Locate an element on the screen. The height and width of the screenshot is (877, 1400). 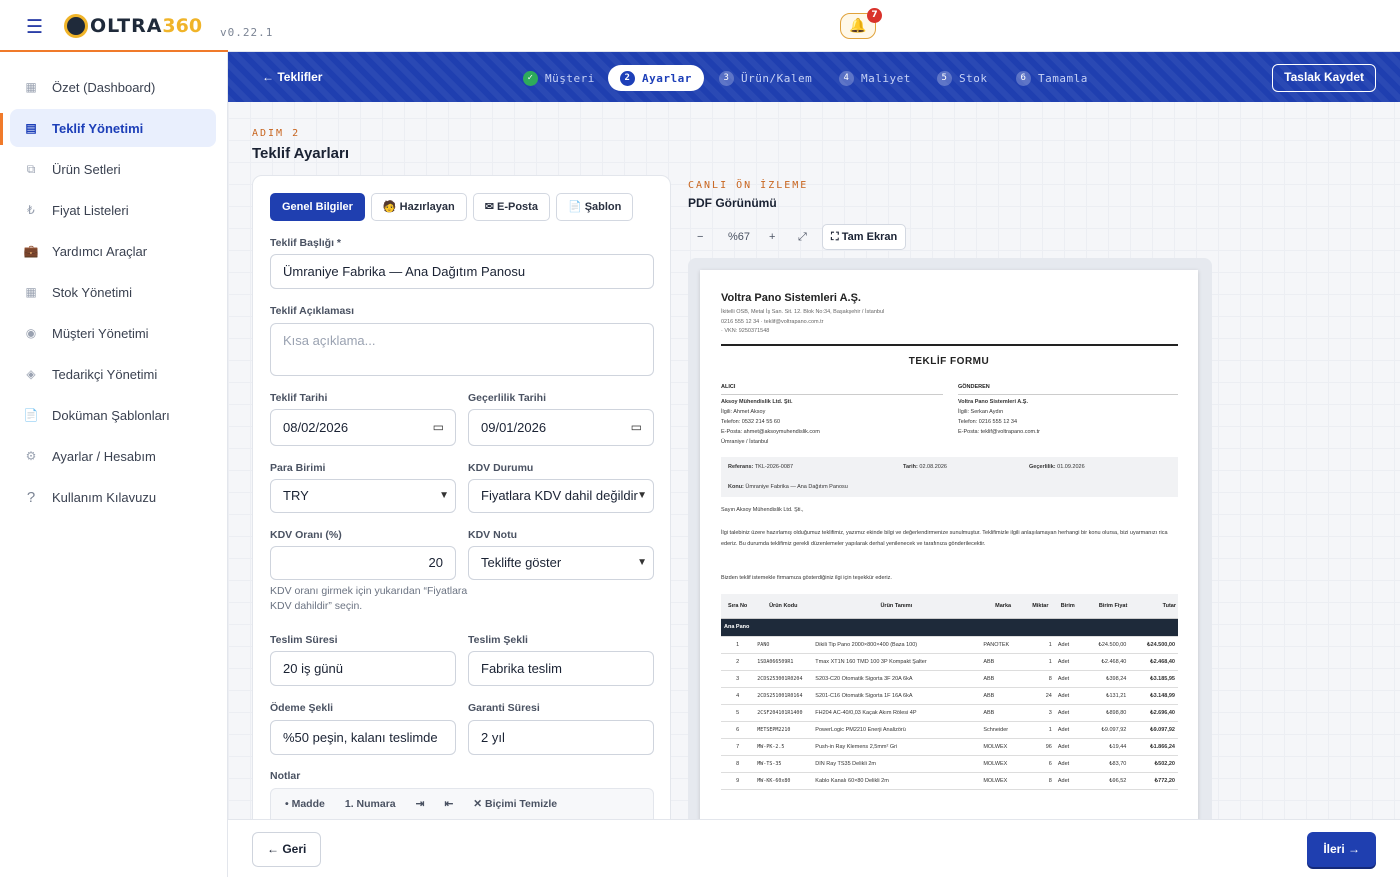
sidebar-item-quotes: ▤ Teklif Yönetimi is located at coordinates (113, 128).